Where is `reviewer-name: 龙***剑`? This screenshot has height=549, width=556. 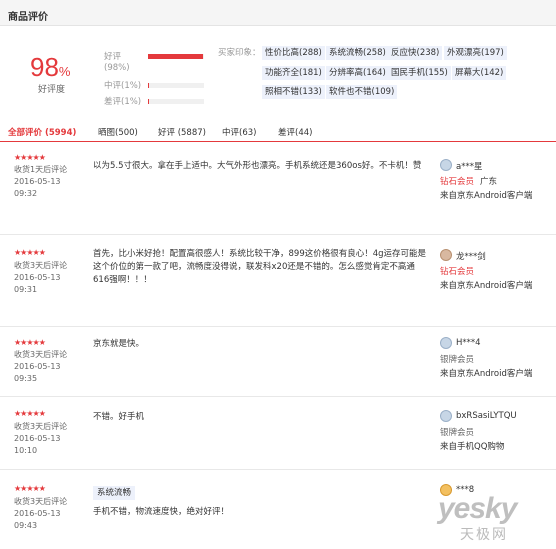
reviewer-name: 龙***剑 is located at coordinates (471, 256).